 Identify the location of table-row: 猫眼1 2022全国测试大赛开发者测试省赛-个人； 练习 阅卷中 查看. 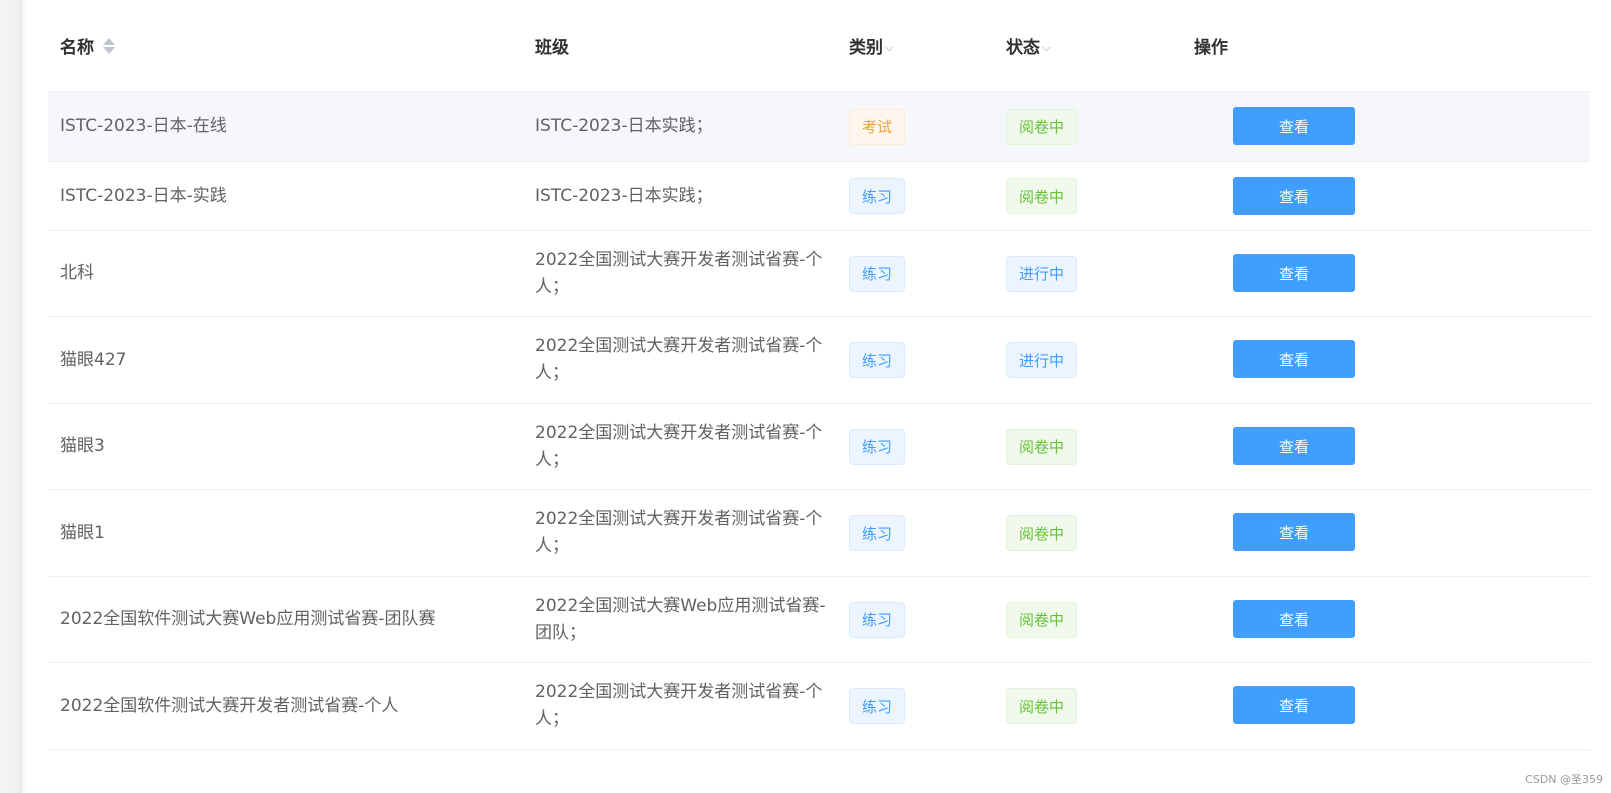
(819, 533).